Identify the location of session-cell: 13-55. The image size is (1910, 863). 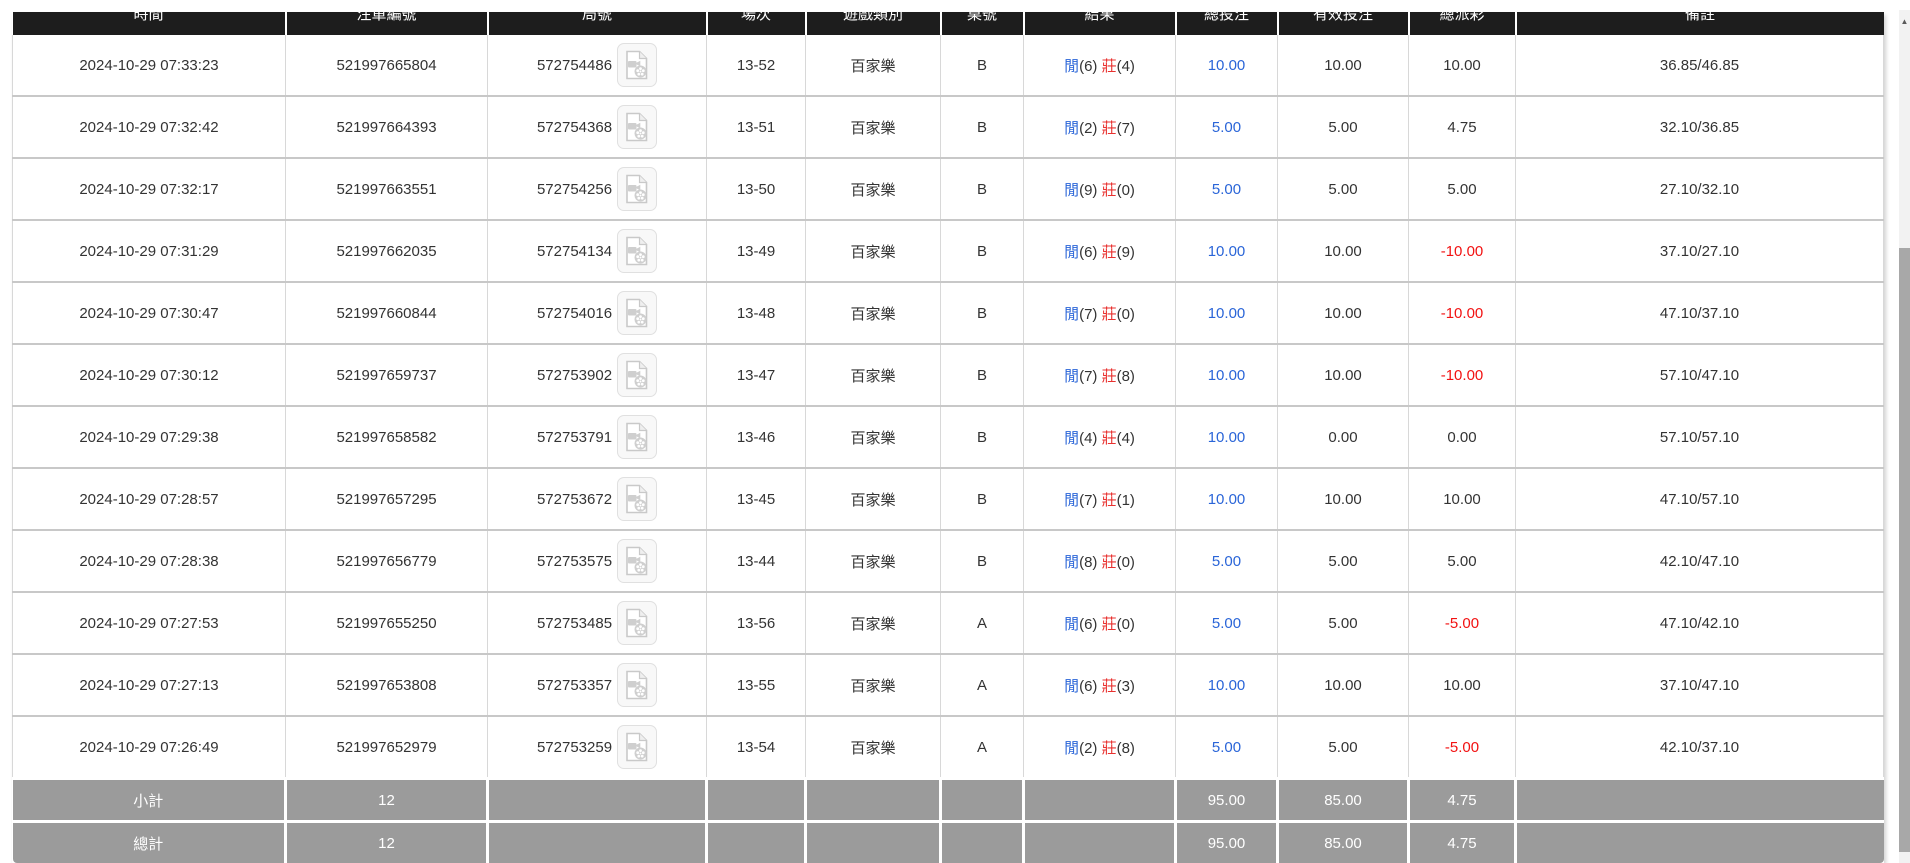
(756, 684).